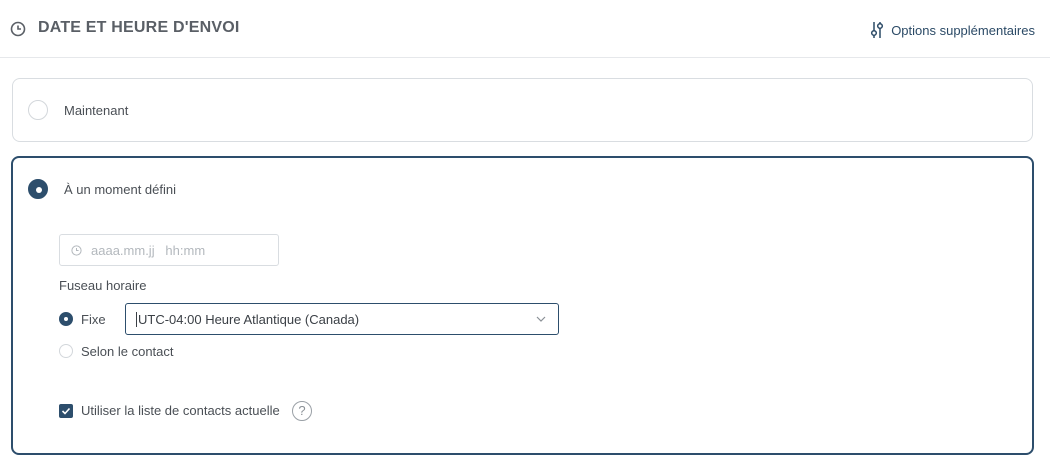  I want to click on radio-timezone-fixed, so click(66, 319).